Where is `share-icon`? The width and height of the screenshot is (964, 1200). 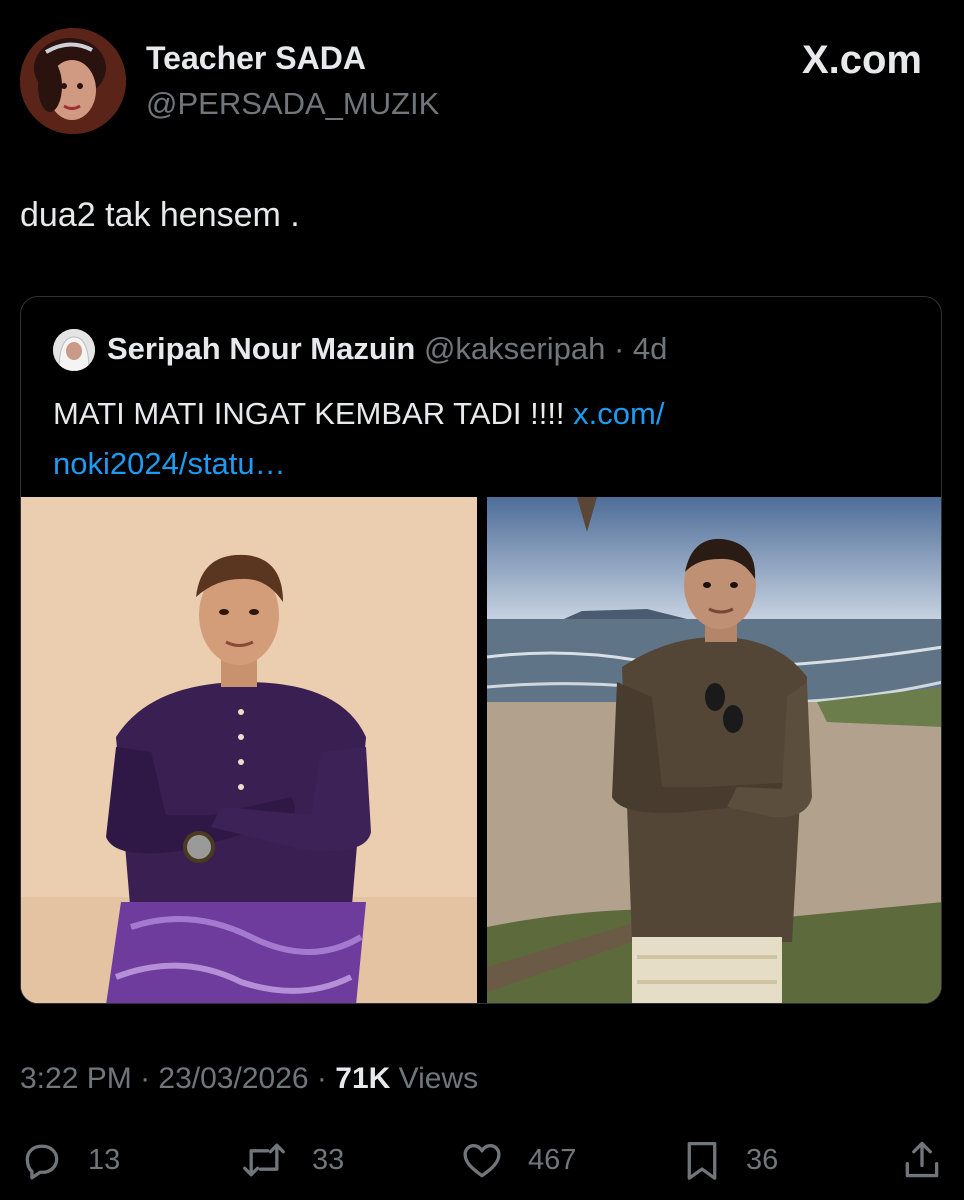 share-icon is located at coordinates (922, 1160).